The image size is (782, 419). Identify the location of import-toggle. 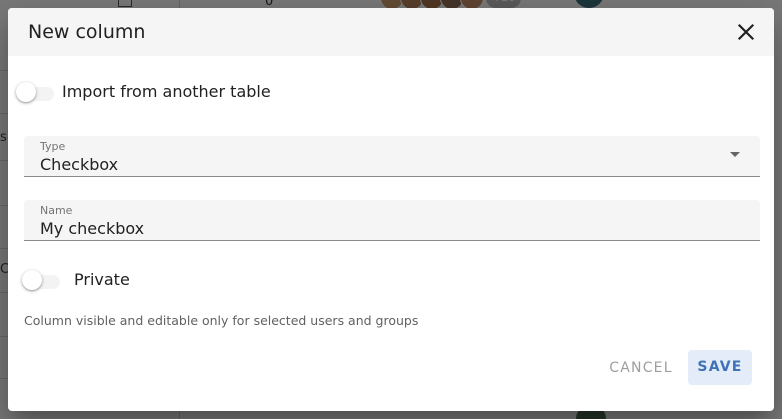
(36, 92).